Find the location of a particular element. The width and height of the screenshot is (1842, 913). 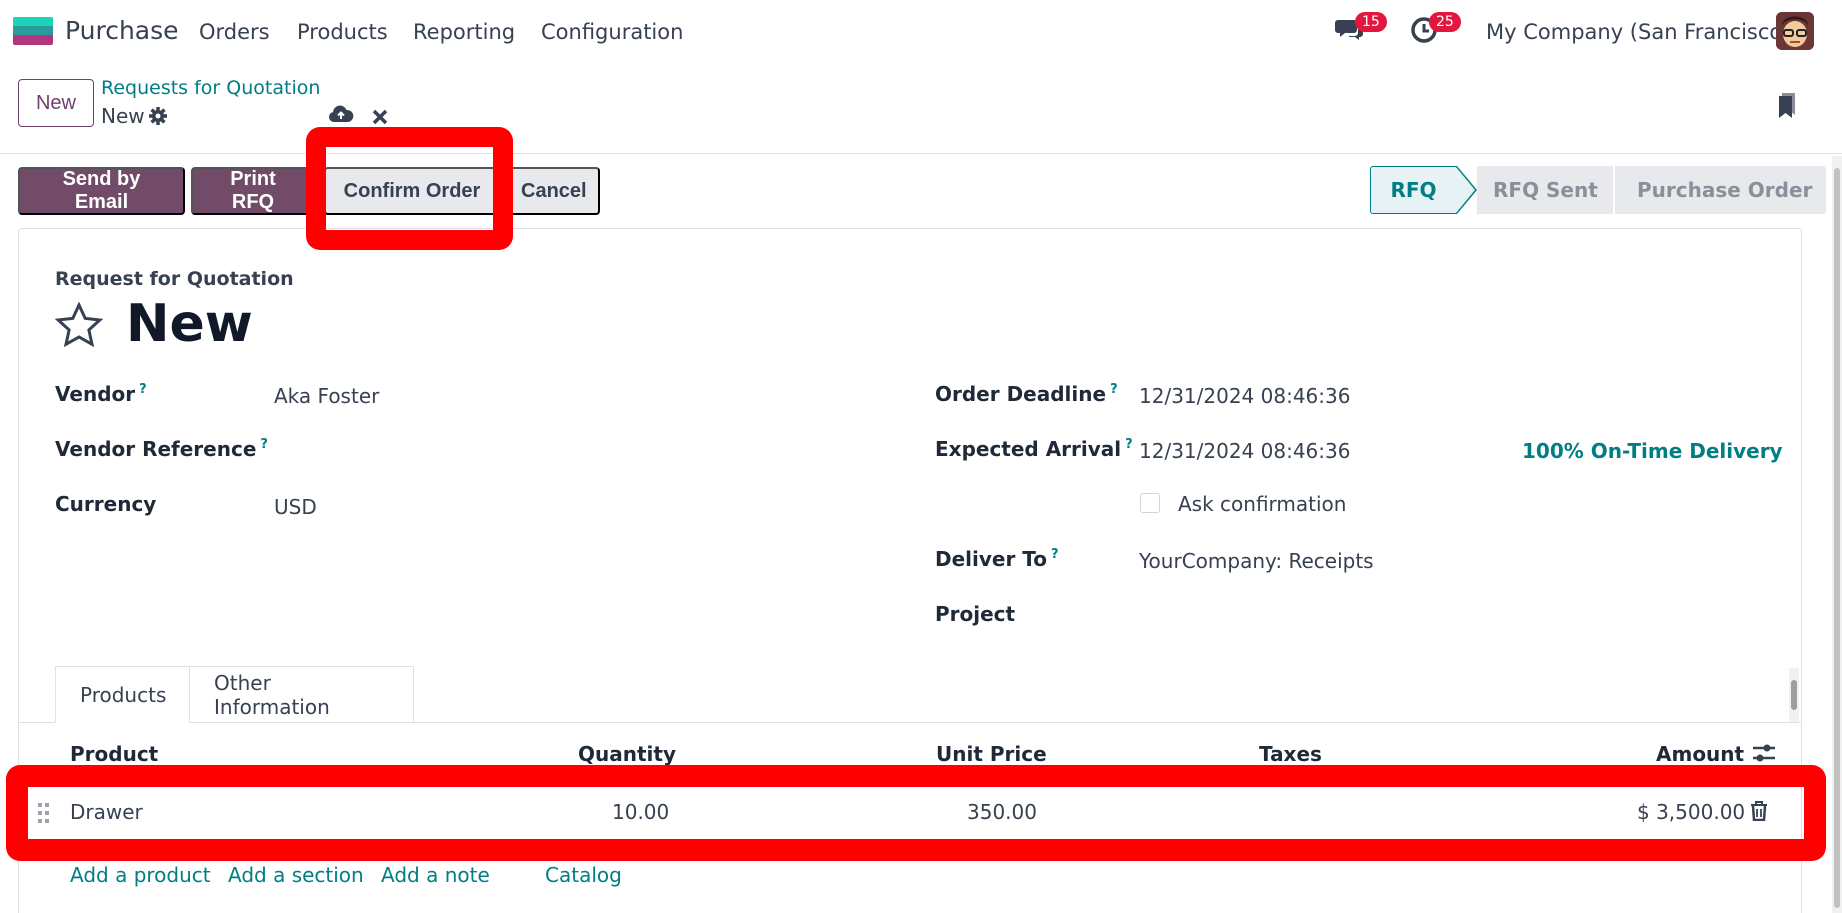

vendor-reference-field is located at coordinates (574, 452).